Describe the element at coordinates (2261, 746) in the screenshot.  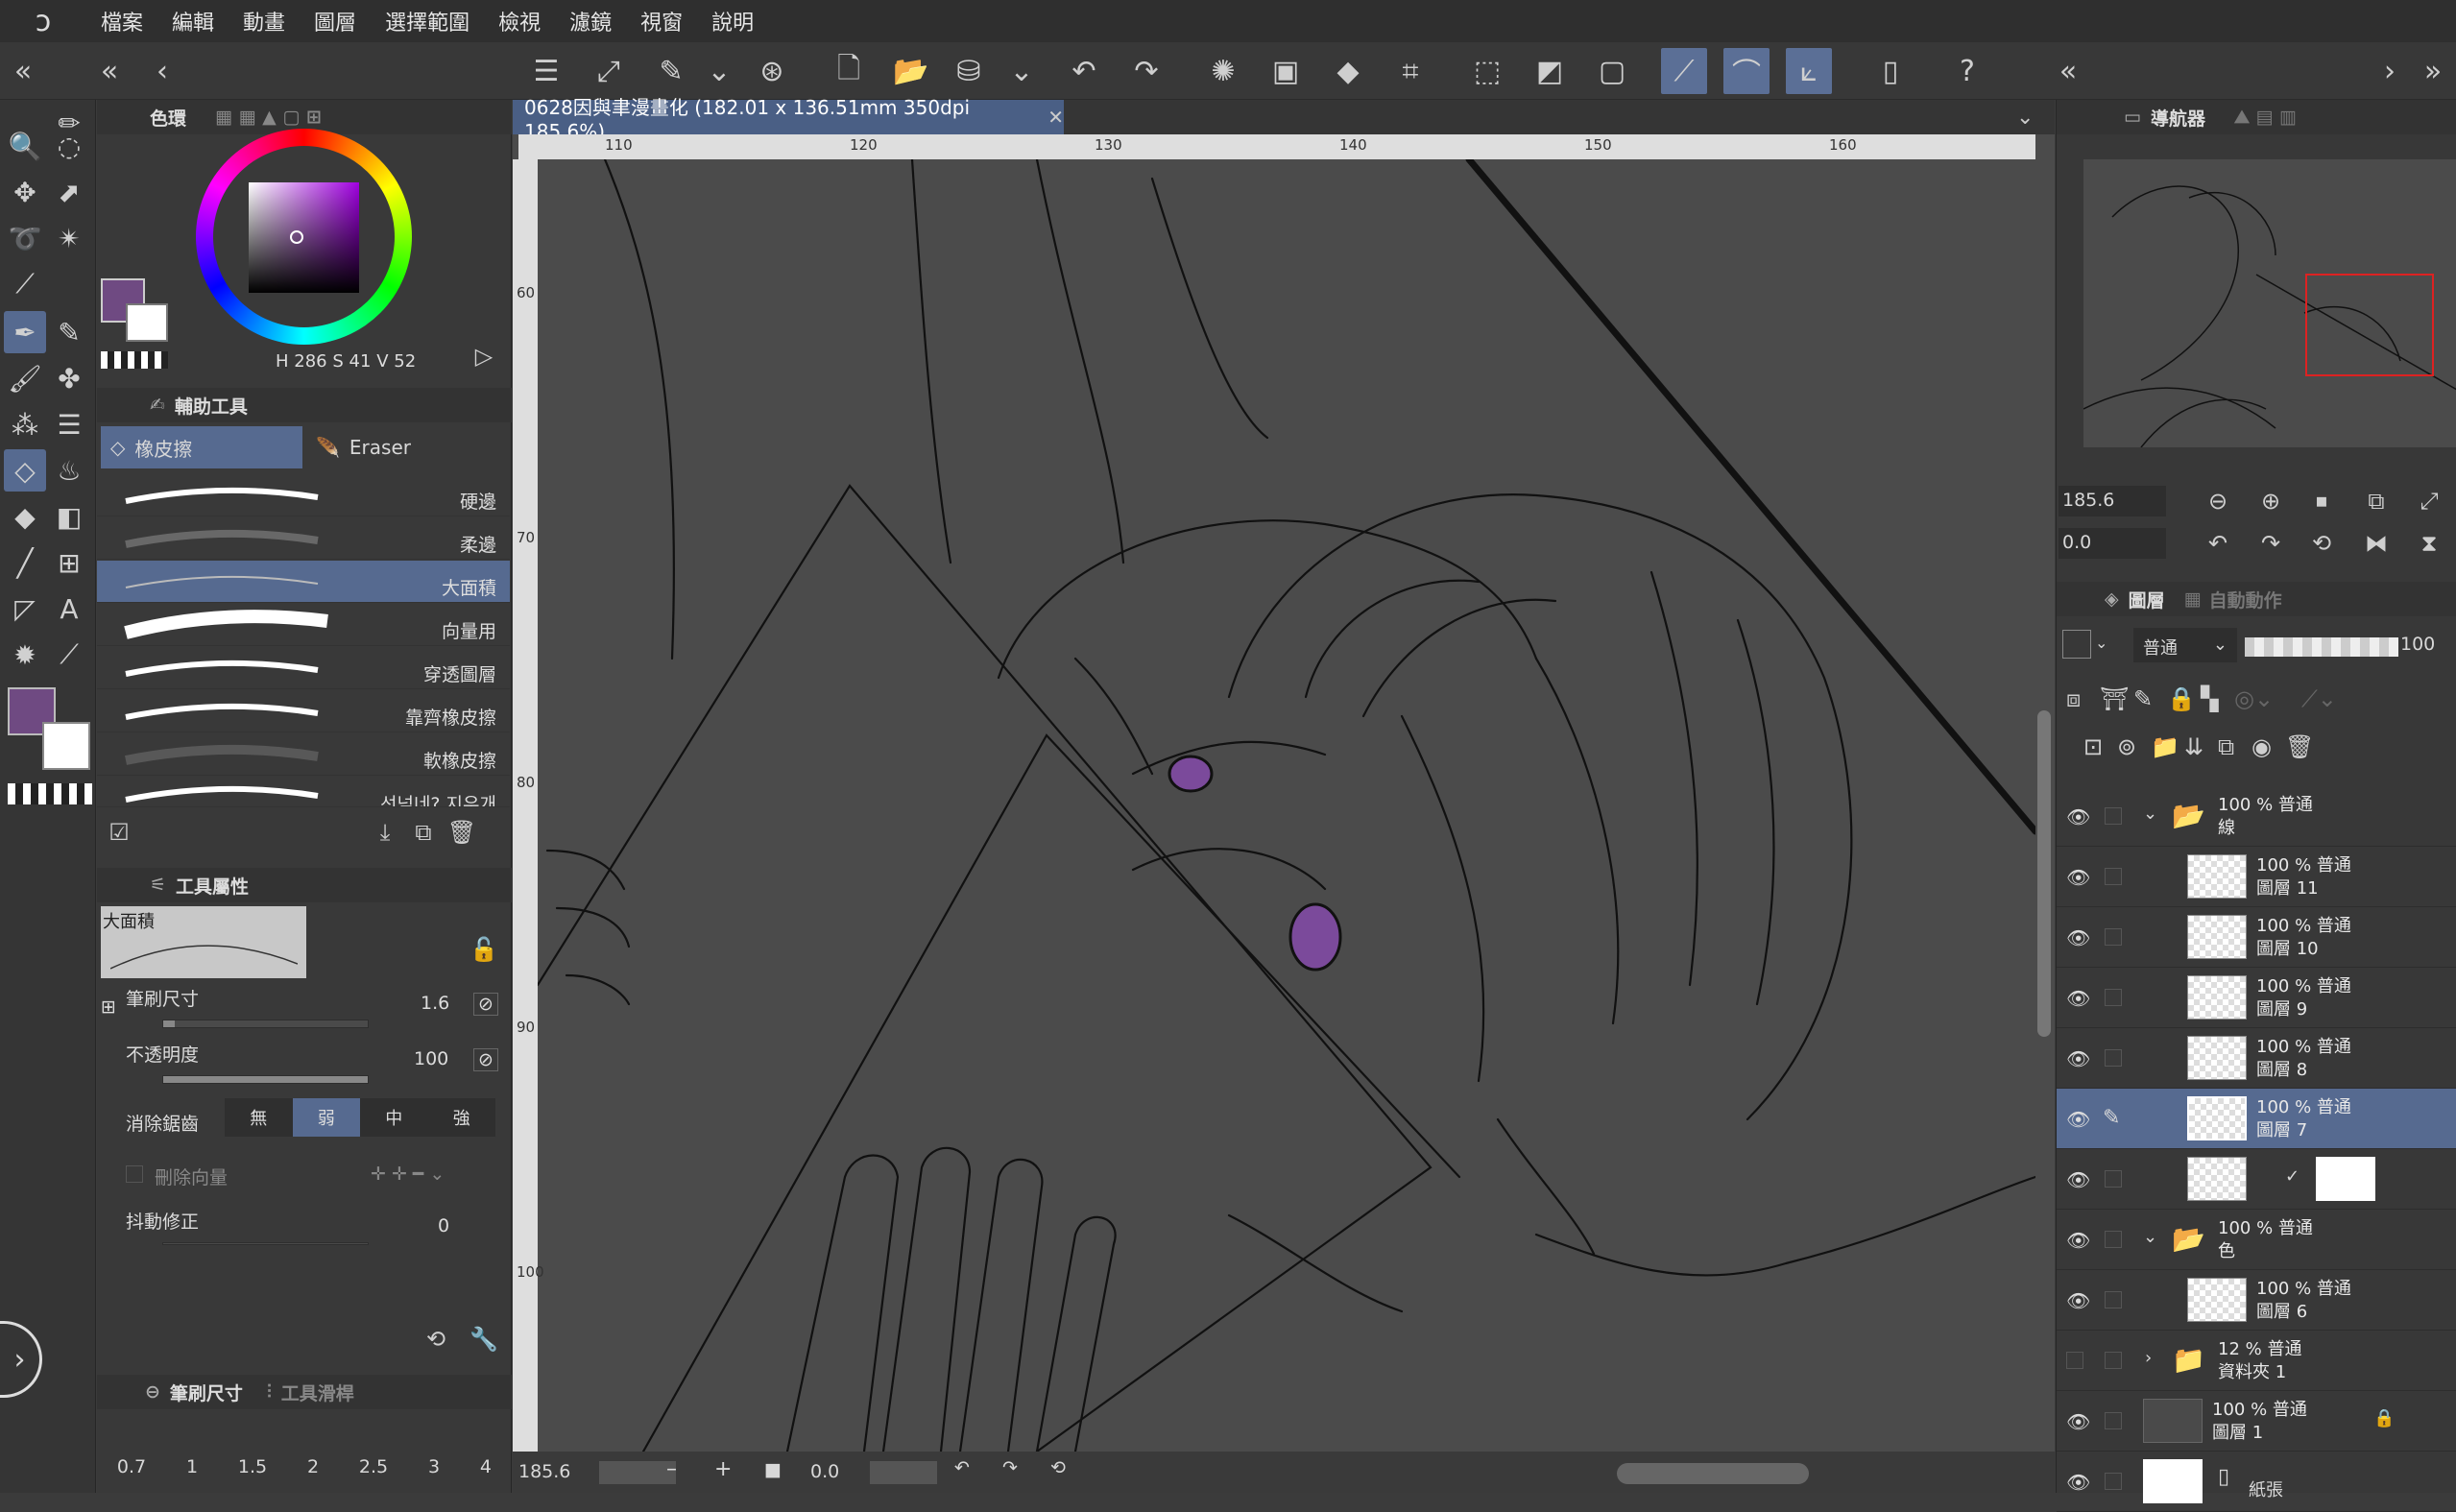
I see `layer-mask-icon: ◉` at that location.